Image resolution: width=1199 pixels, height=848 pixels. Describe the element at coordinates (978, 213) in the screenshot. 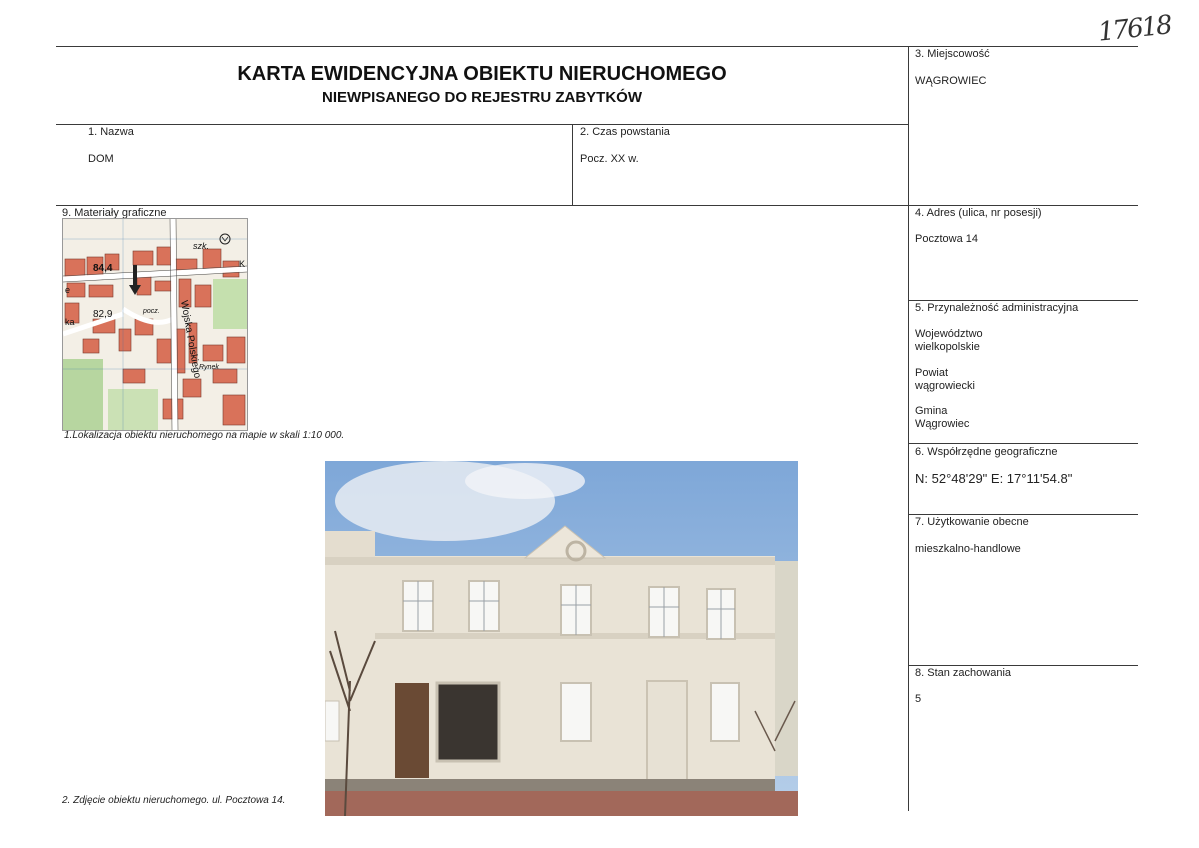

I see `adres-label: 4. Adres (ulica, nr posesji)` at that location.